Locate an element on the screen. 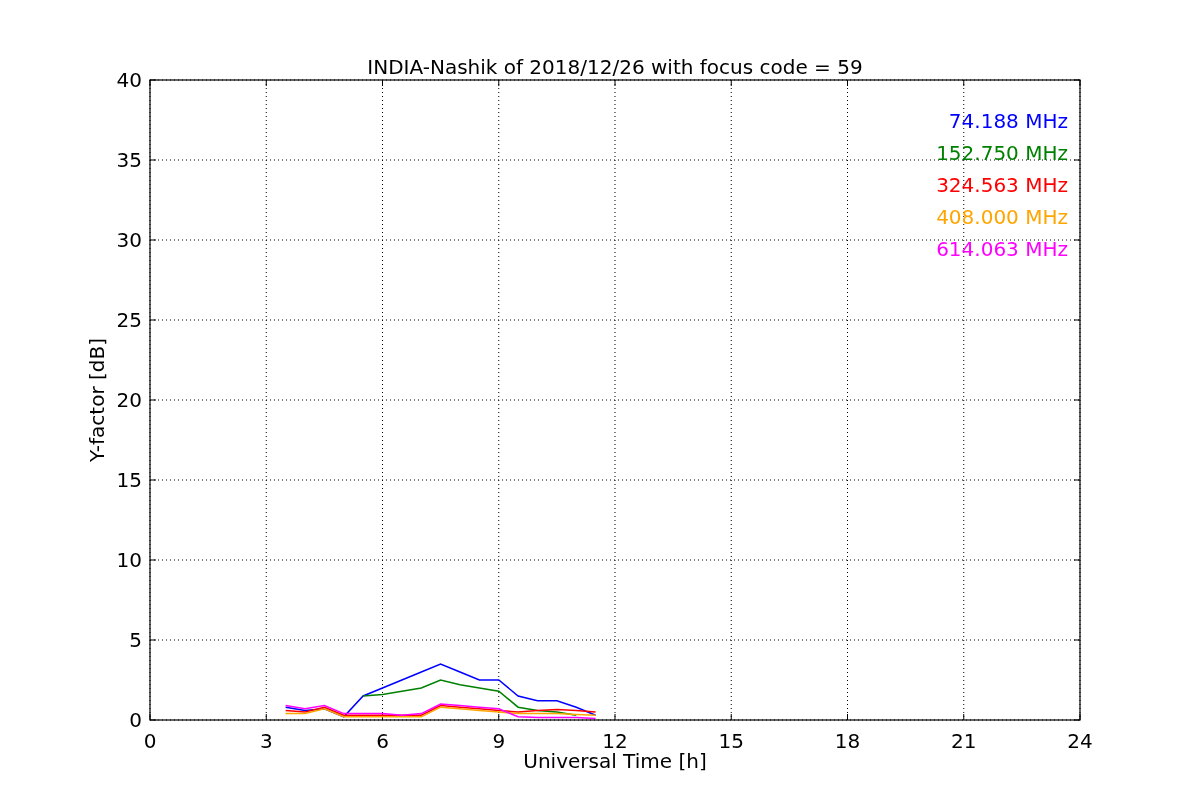 The image size is (1200, 800). y-tick-label: 15 is located at coordinates (129, 480).